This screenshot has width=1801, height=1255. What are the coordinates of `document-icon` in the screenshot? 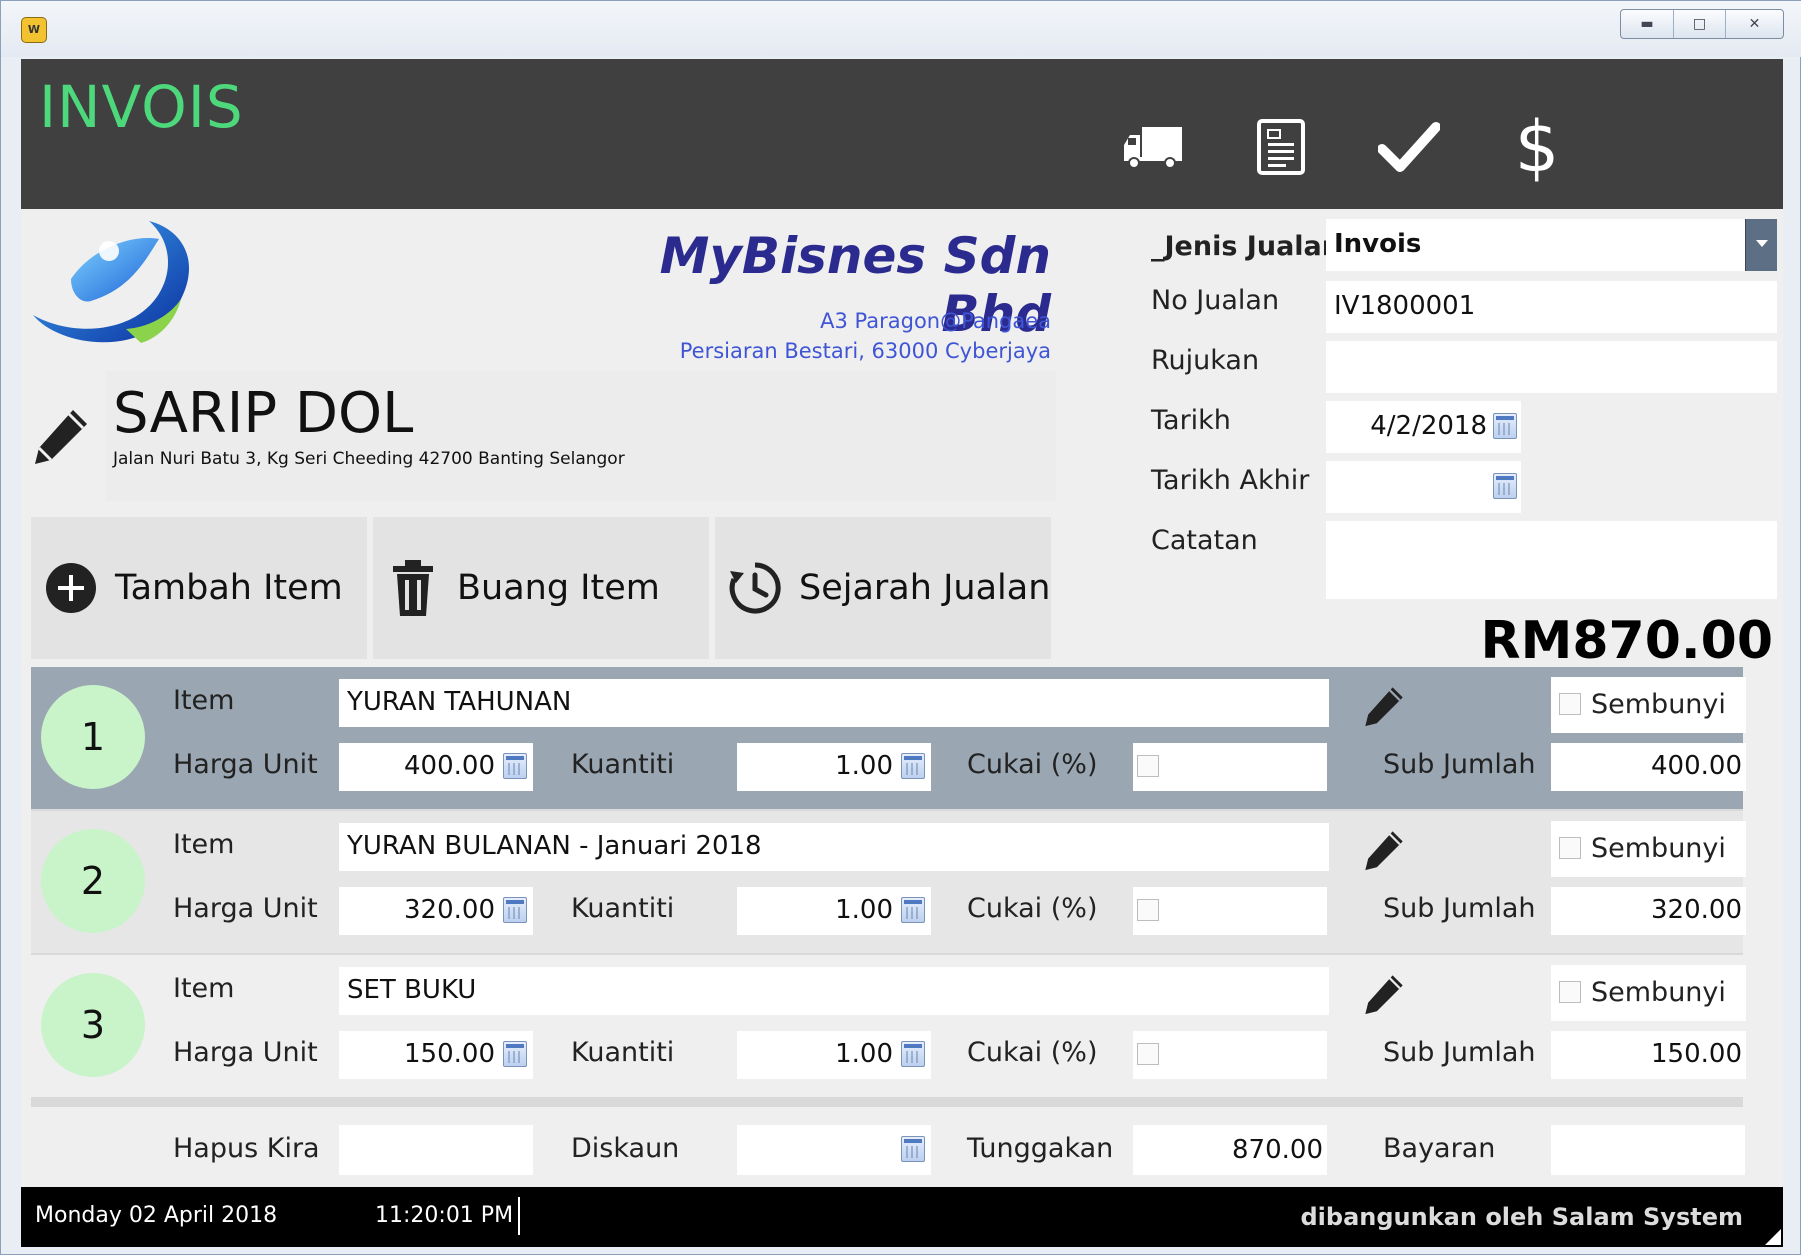 It's located at (1281, 147).